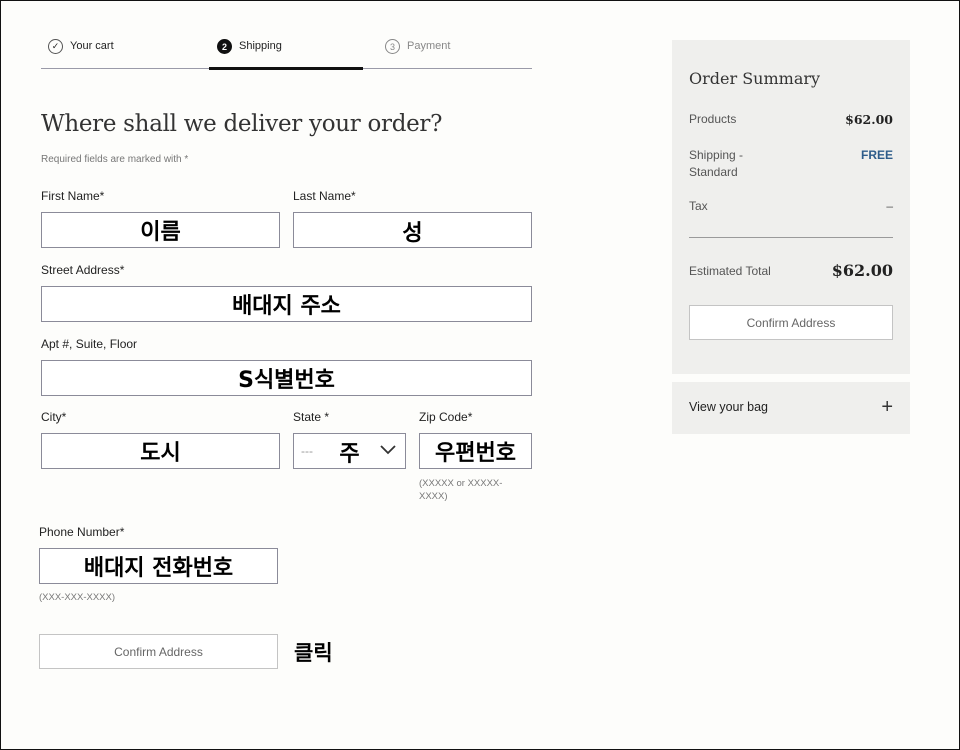  Describe the element at coordinates (324, 196) in the screenshot. I see `last-name-label: Last Name*` at that location.